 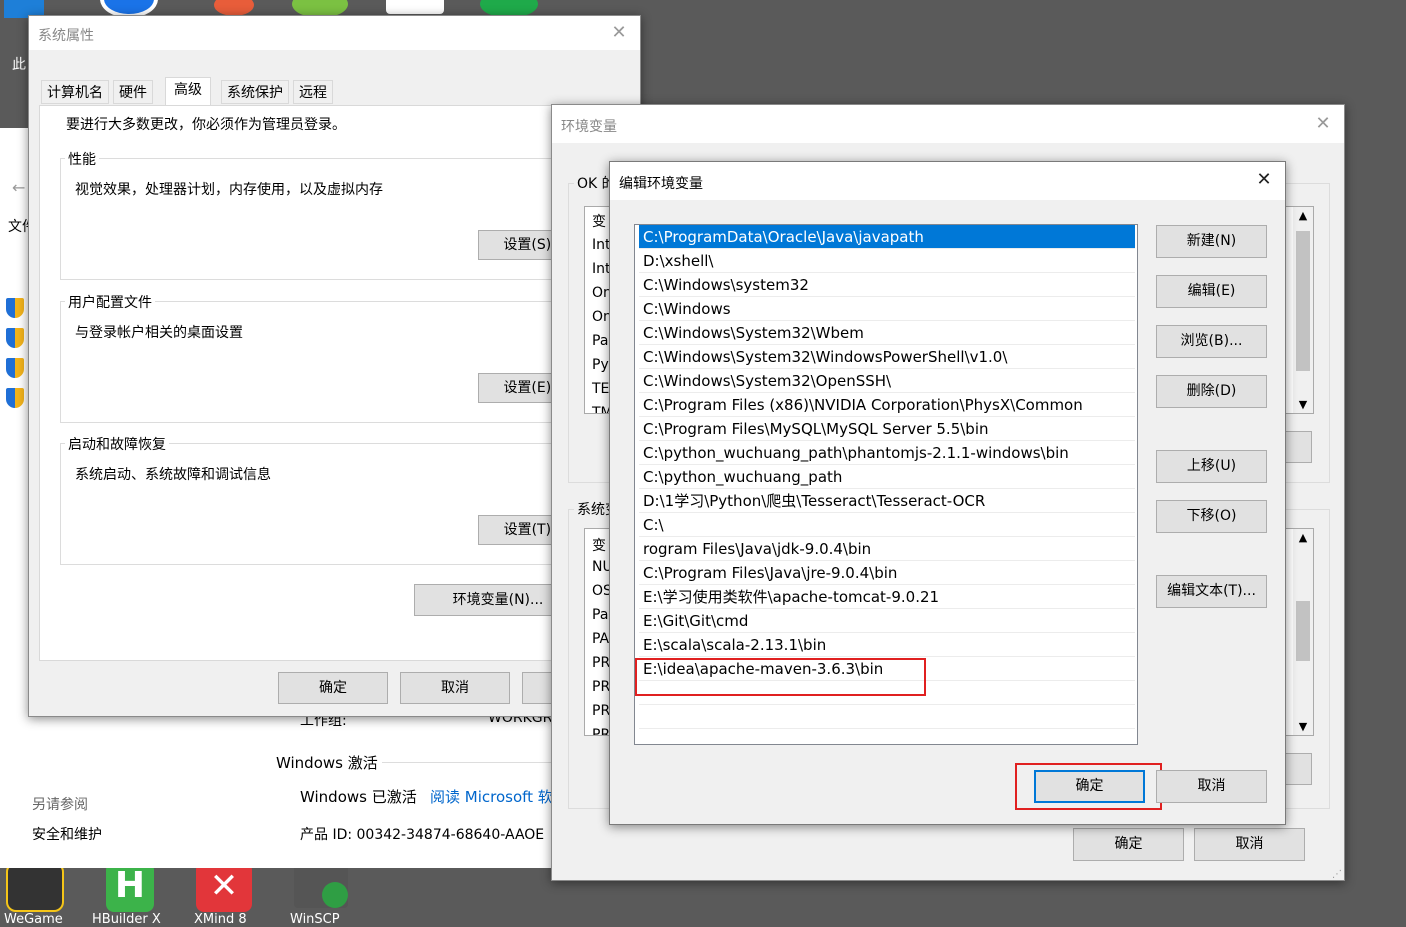 What do you see at coordinates (313, 92) in the screenshot?
I see `tab-remote: 远程` at bounding box center [313, 92].